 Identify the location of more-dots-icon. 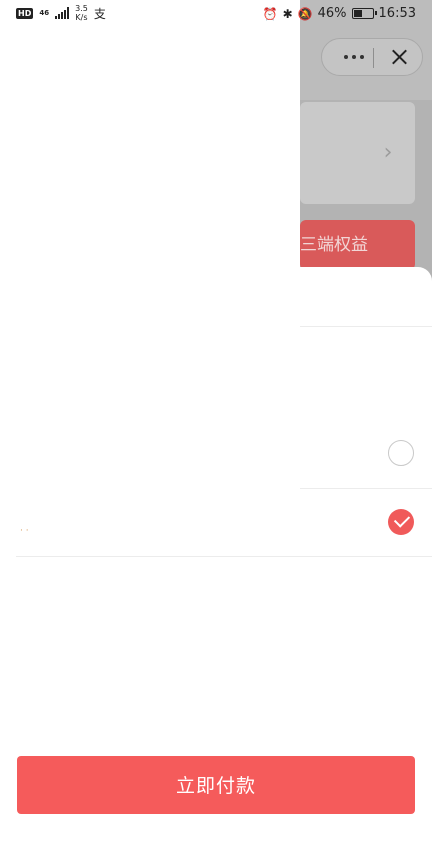
(354, 57).